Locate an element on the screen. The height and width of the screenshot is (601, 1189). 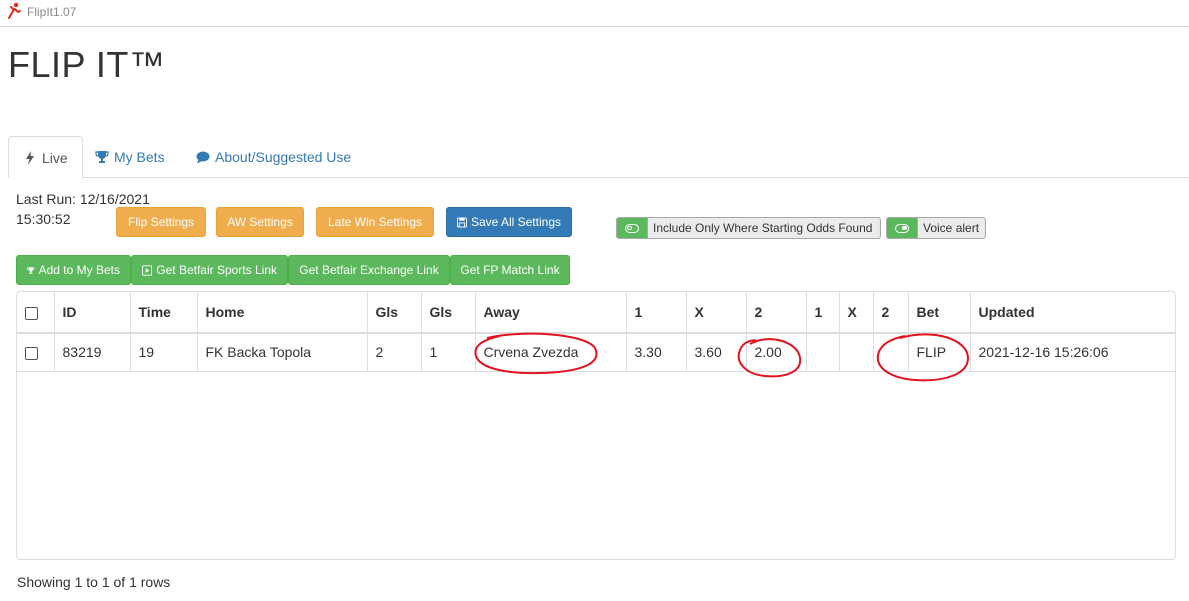
select-all-checkbox-cell is located at coordinates (35, 313).